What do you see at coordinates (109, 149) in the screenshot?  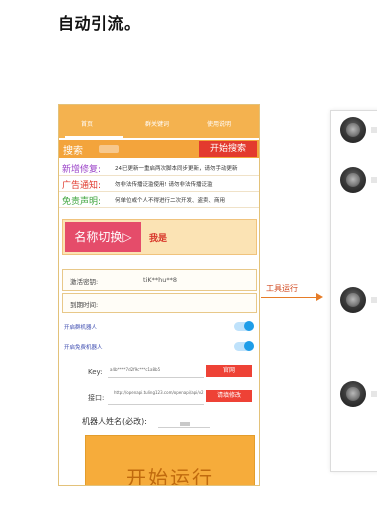 I see `search-input` at bounding box center [109, 149].